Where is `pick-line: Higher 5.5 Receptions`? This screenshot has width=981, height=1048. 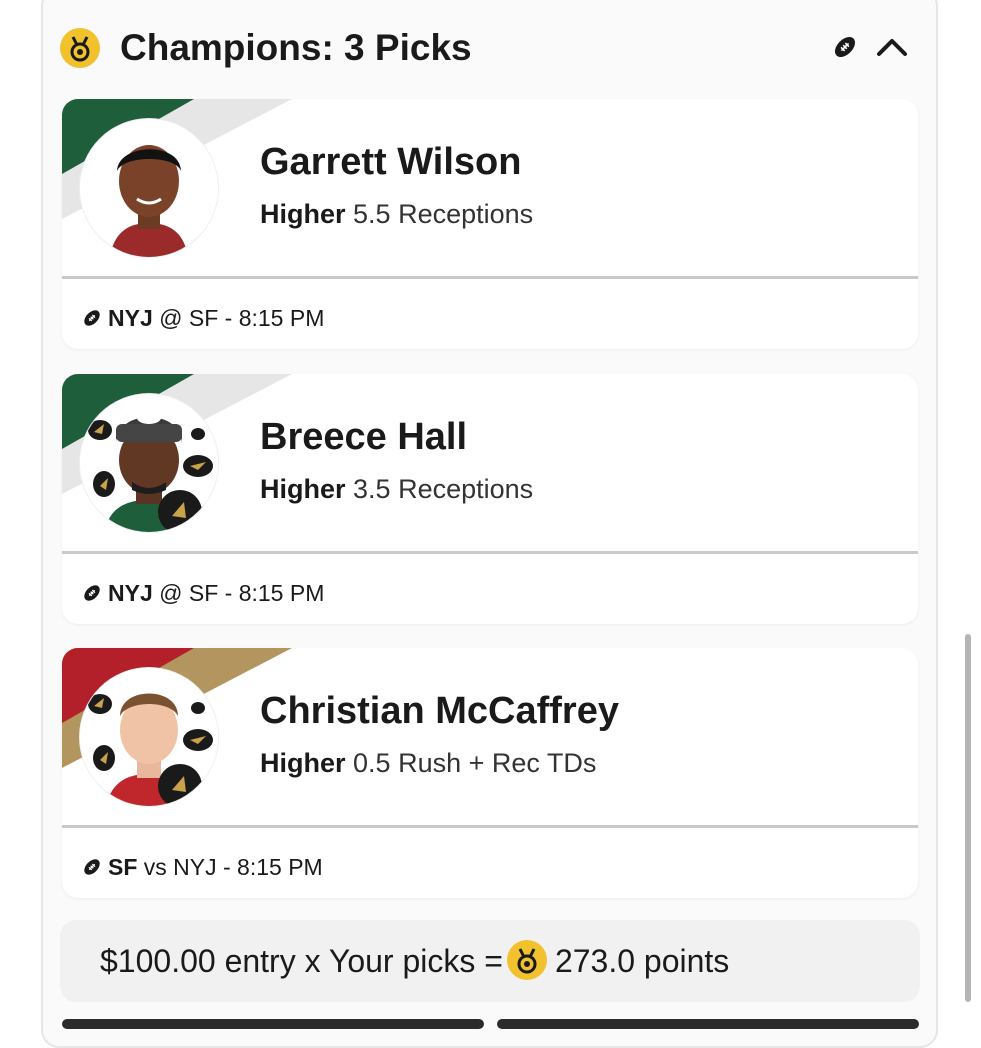
pick-line: Higher 5.5 Receptions is located at coordinates (396, 214).